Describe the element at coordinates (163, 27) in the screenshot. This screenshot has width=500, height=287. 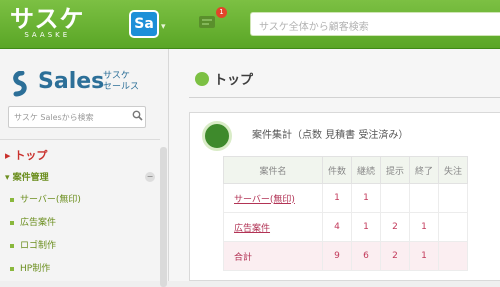
I see `chevron-down-icon: ▾` at that location.